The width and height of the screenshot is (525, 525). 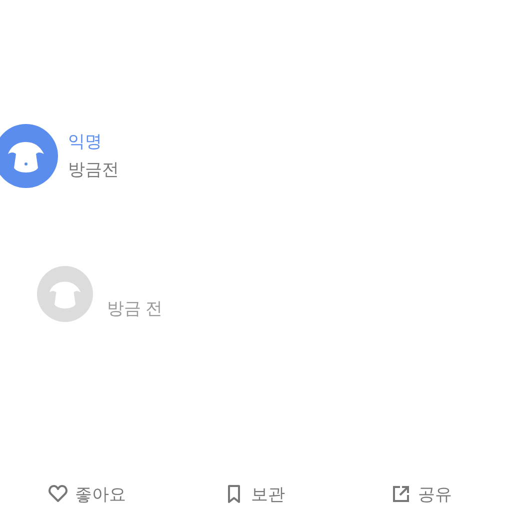 I want to click on post-time: 방금전, so click(x=93, y=170).